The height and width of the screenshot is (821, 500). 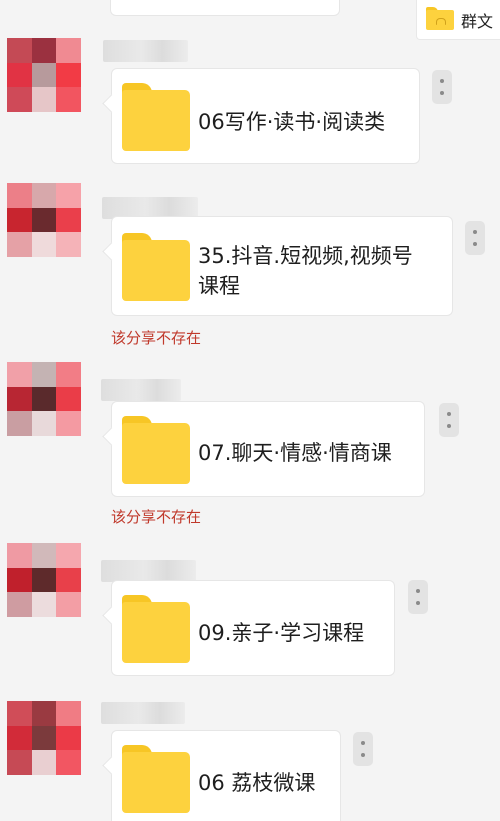 I want to click on folder-name: 09.亲子·学习课程, so click(x=281, y=633).